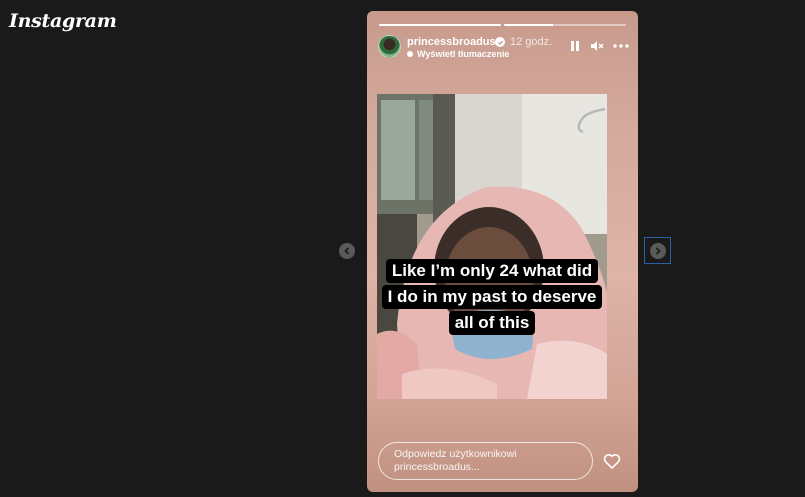  I want to click on mute-button, so click(597, 46).